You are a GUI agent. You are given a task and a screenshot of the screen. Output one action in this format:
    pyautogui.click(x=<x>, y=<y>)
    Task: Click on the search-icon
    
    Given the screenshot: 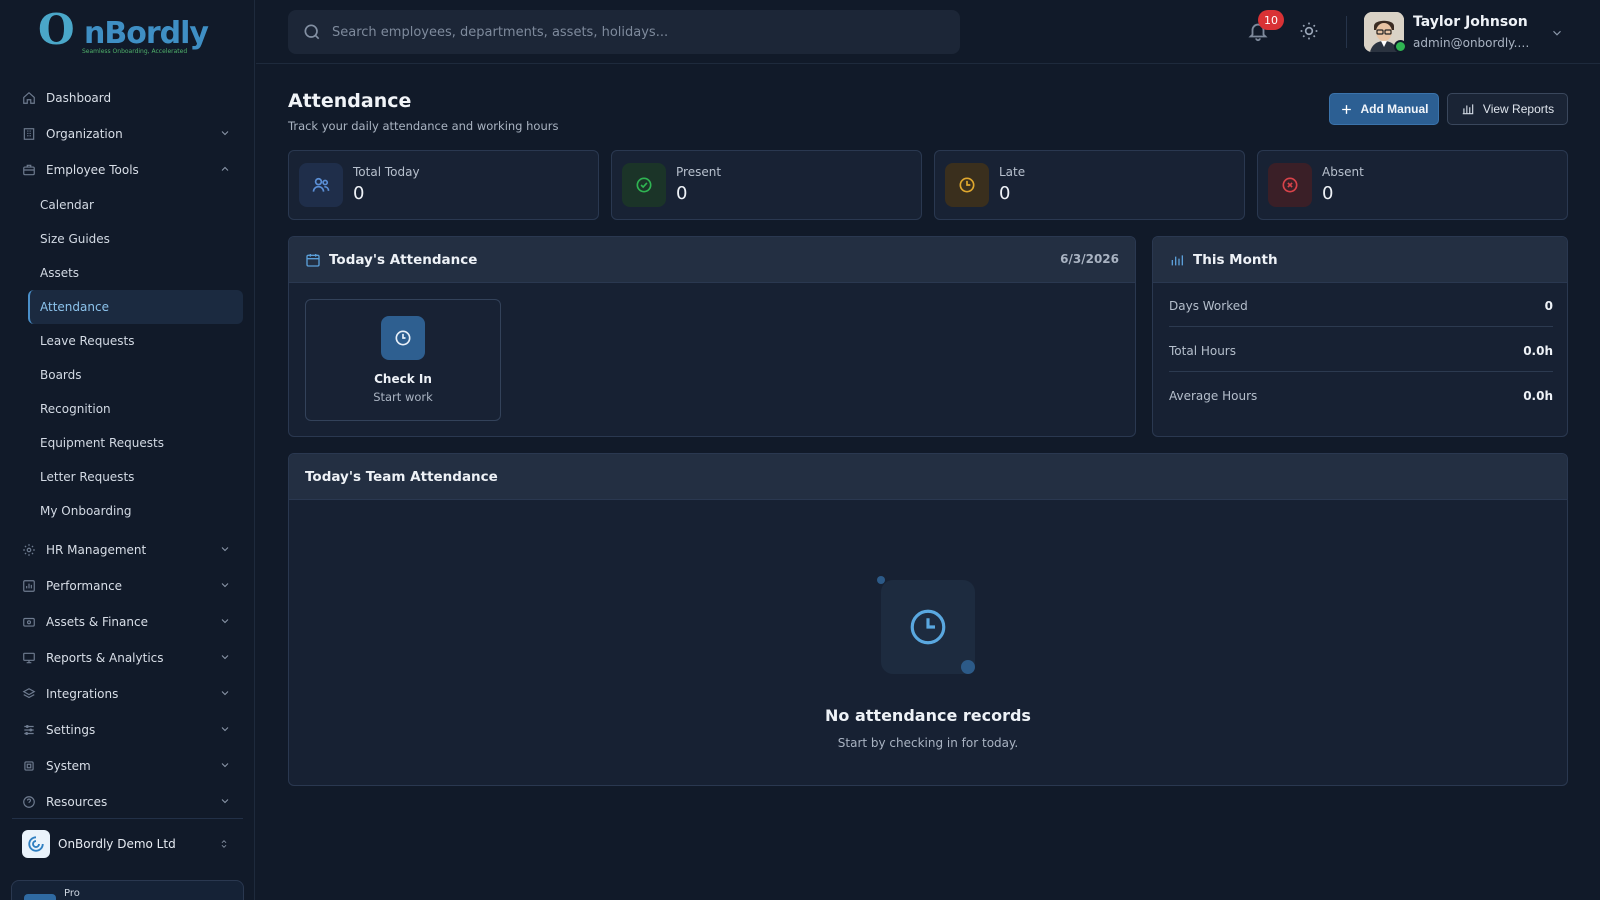 What is the action you would take?
    pyautogui.click(x=312, y=32)
    